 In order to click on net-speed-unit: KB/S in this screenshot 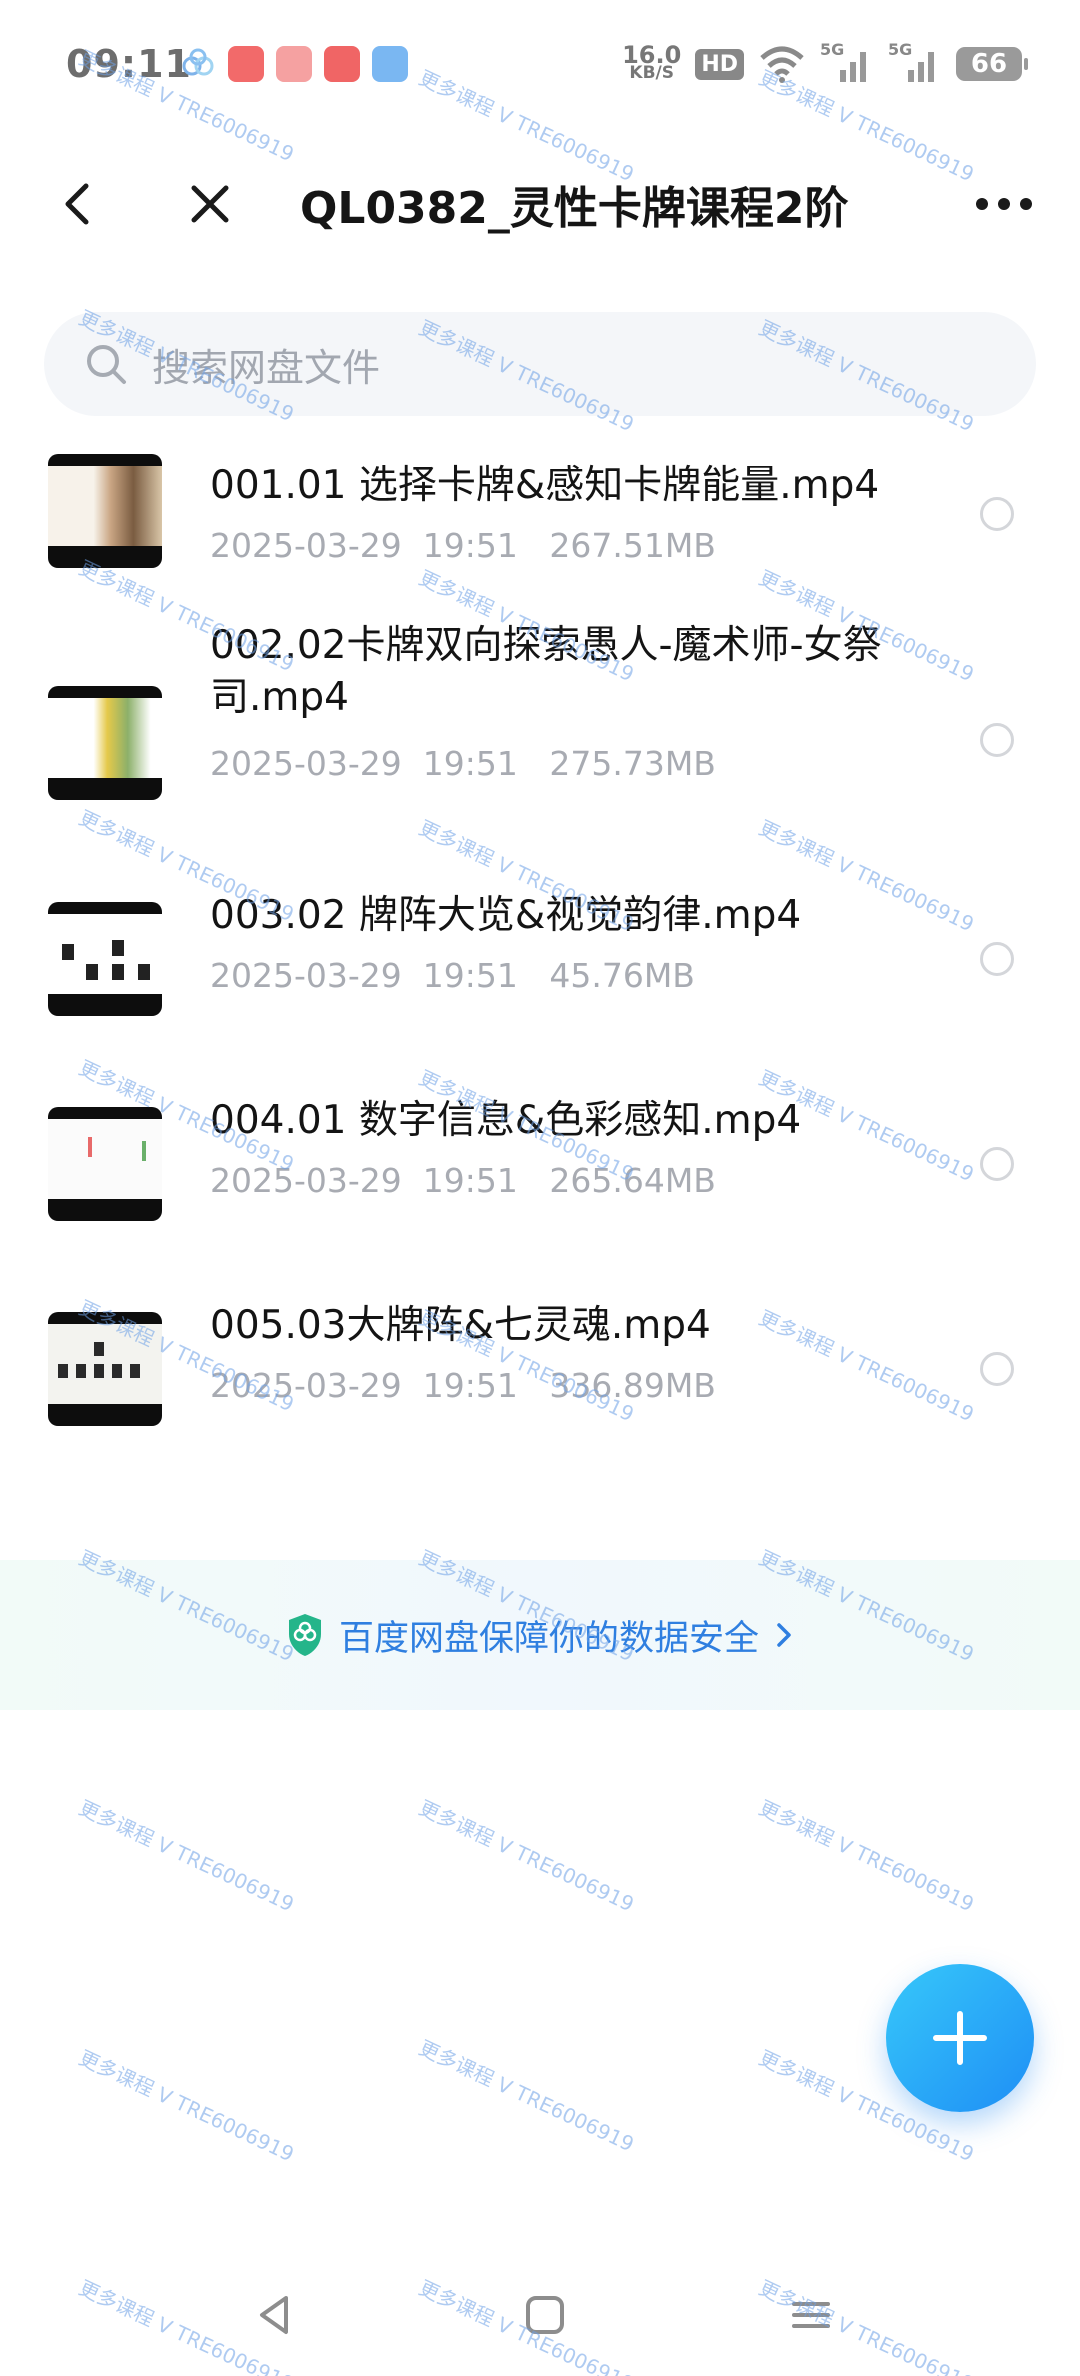, I will do `click(651, 73)`.